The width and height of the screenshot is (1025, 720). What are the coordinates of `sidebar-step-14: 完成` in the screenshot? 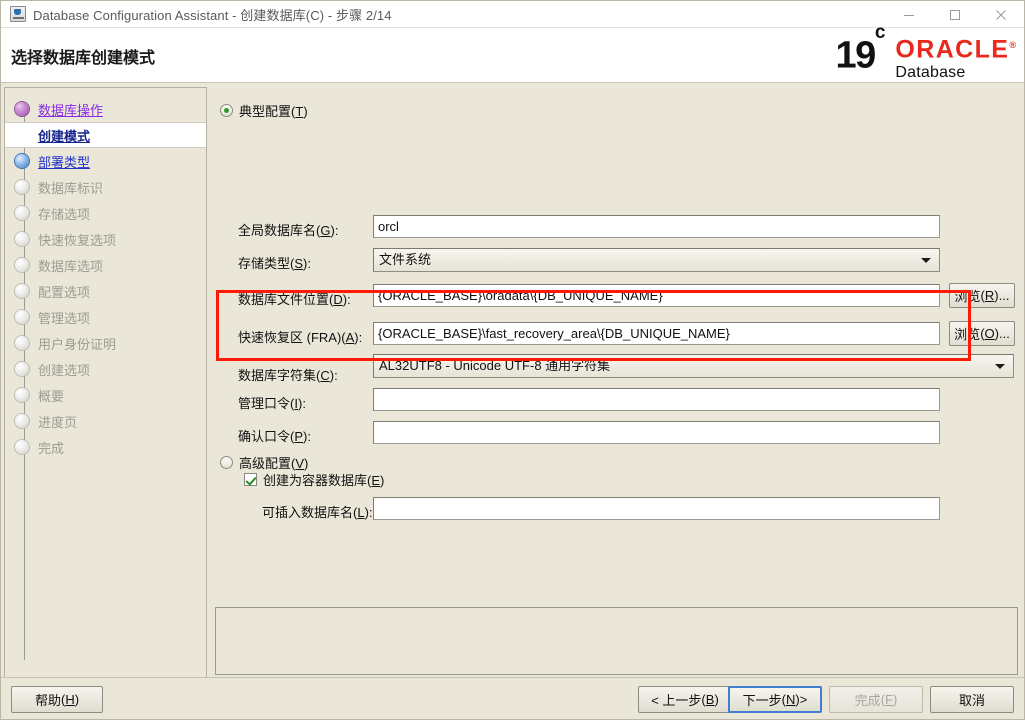 It's located at (105, 447).